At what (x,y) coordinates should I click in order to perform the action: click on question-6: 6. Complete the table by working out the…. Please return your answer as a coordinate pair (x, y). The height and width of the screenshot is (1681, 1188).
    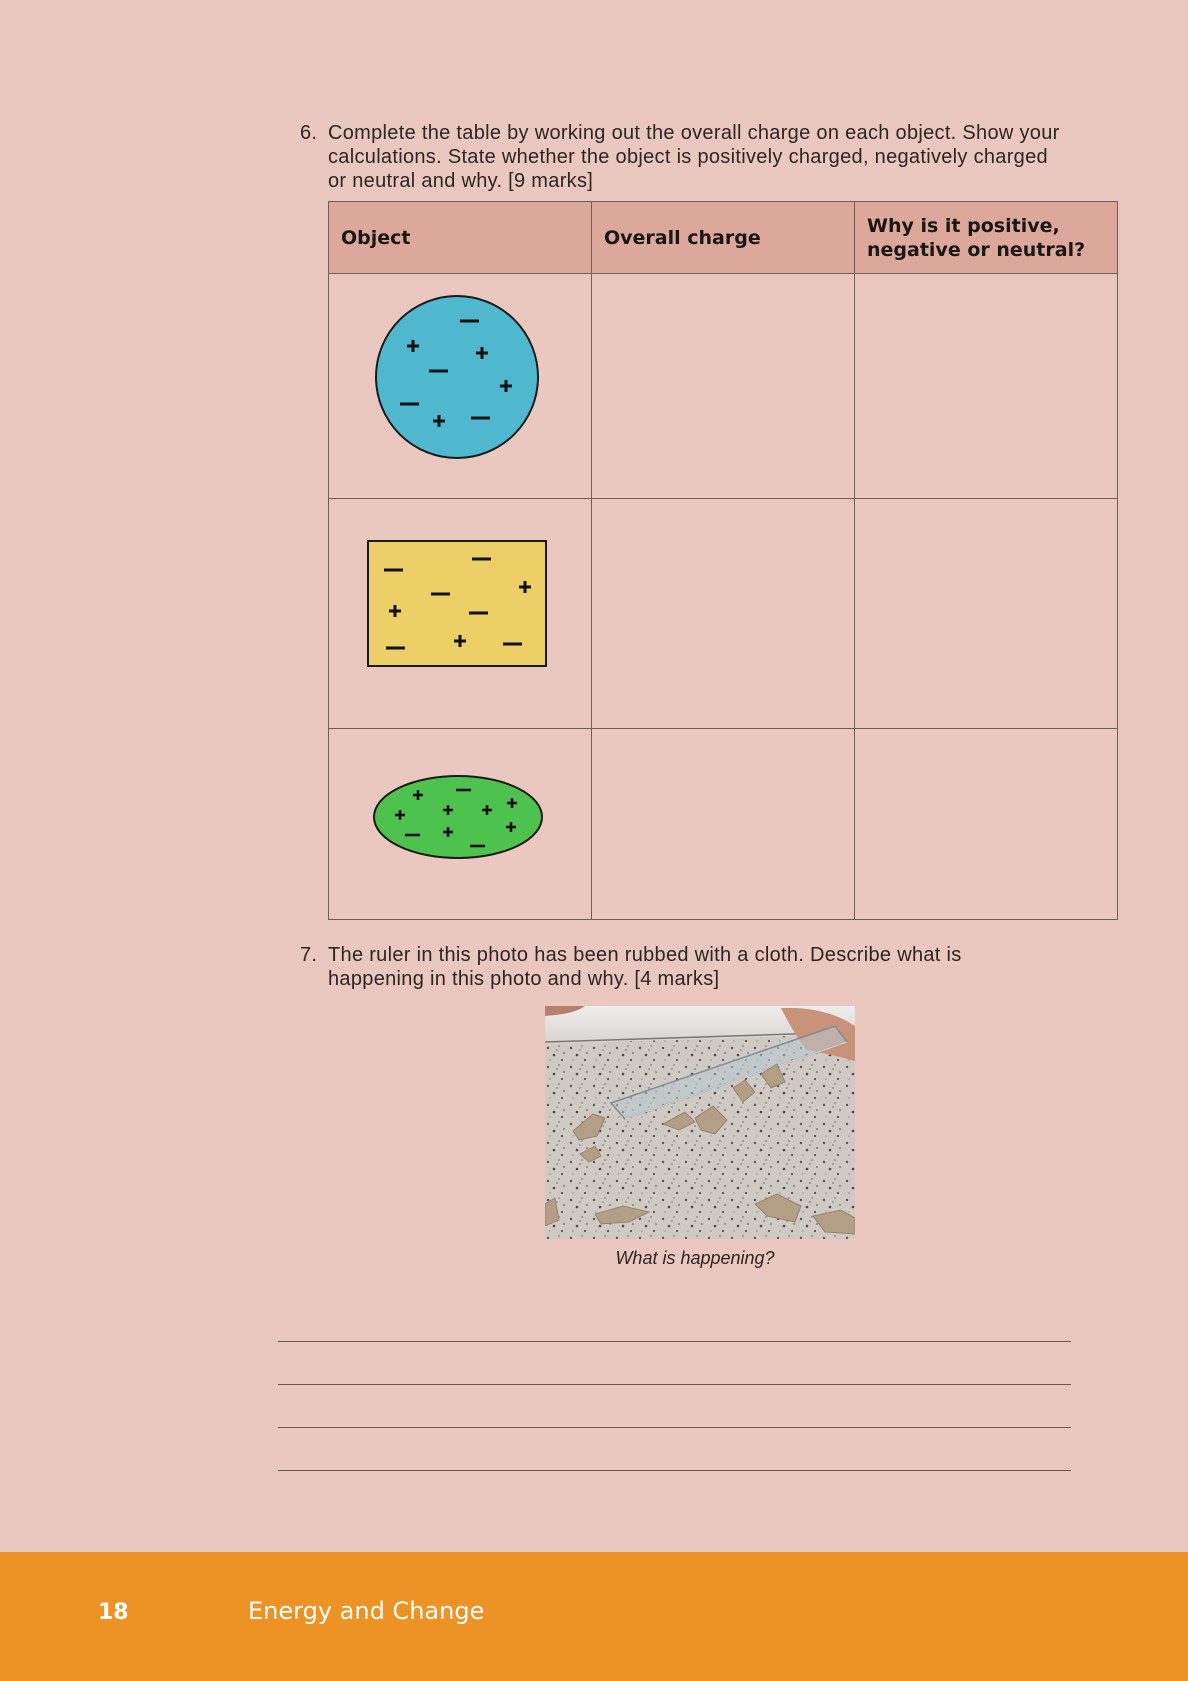
    Looking at the image, I should click on (680, 157).